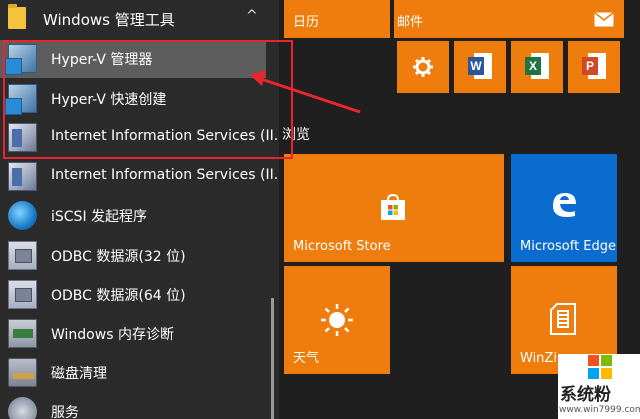 This screenshot has width=640, height=419. What do you see at coordinates (118, 257) in the screenshot?
I see `app-label: ODBC 数据源(32 位)` at bounding box center [118, 257].